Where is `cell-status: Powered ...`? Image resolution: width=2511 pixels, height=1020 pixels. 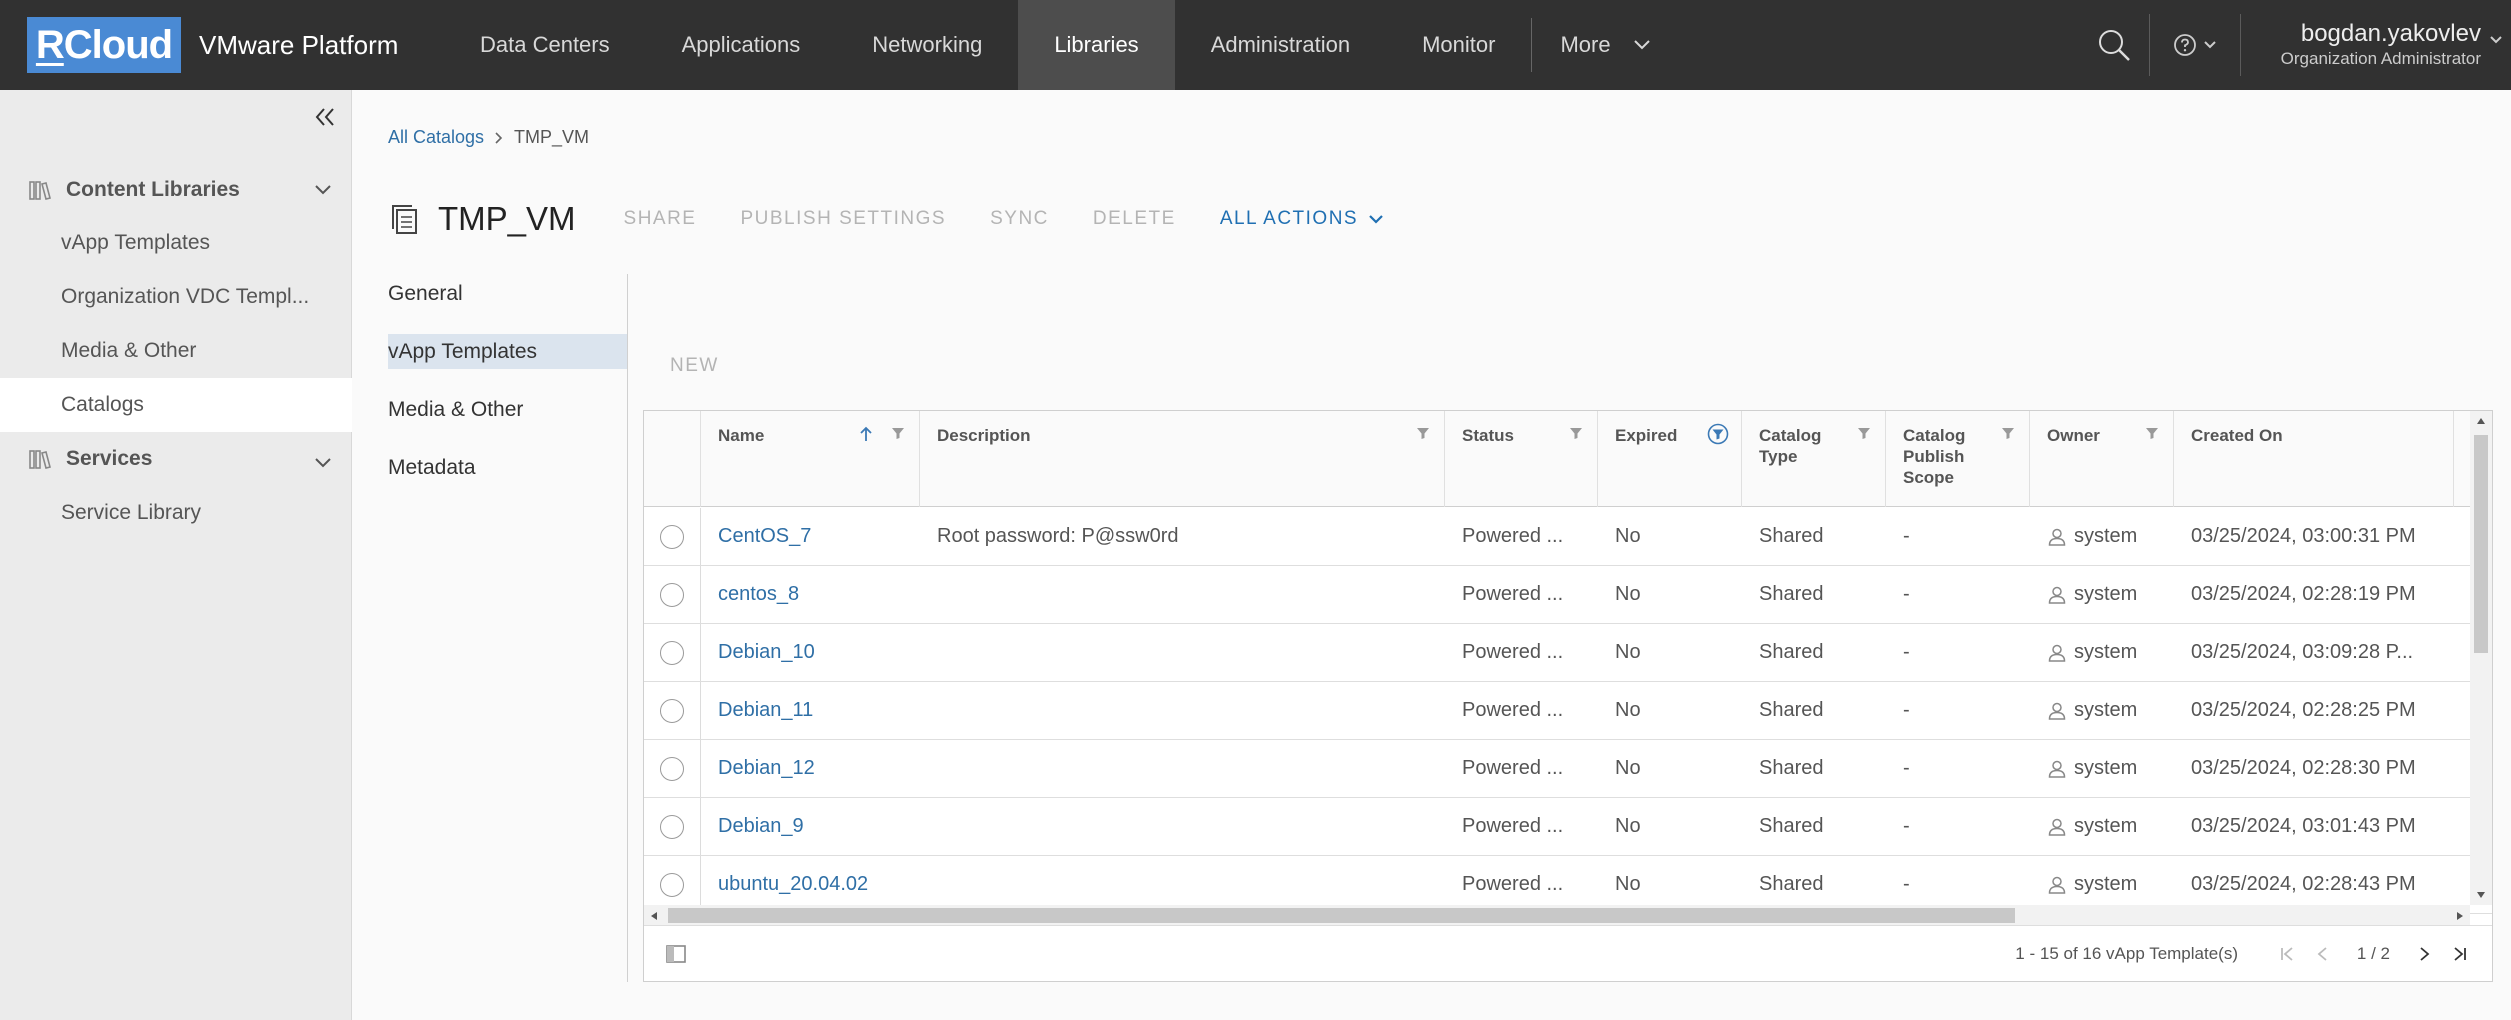 cell-status: Powered ... is located at coordinates (1513, 710).